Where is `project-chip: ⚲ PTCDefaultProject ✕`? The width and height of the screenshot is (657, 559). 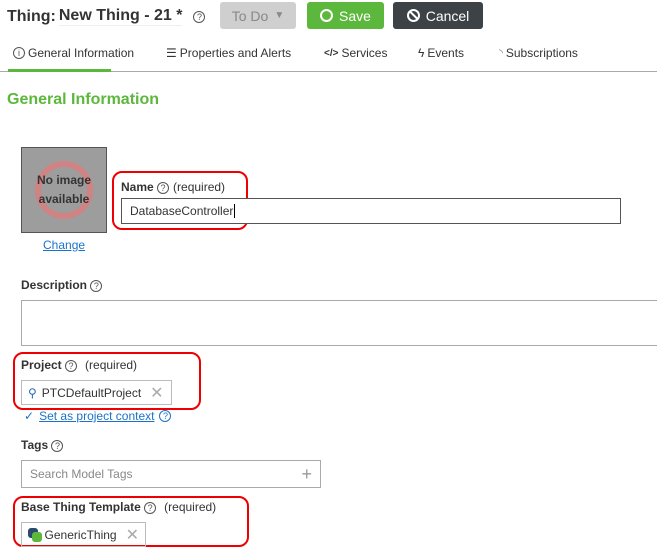 project-chip: ⚲ PTCDefaultProject ✕ is located at coordinates (96, 392).